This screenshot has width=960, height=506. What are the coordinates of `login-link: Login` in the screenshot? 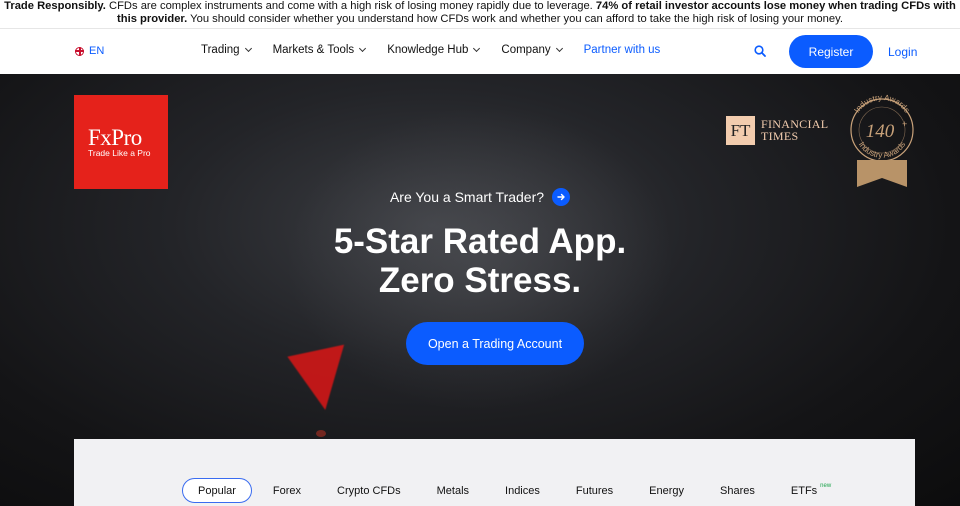 It's located at (902, 52).